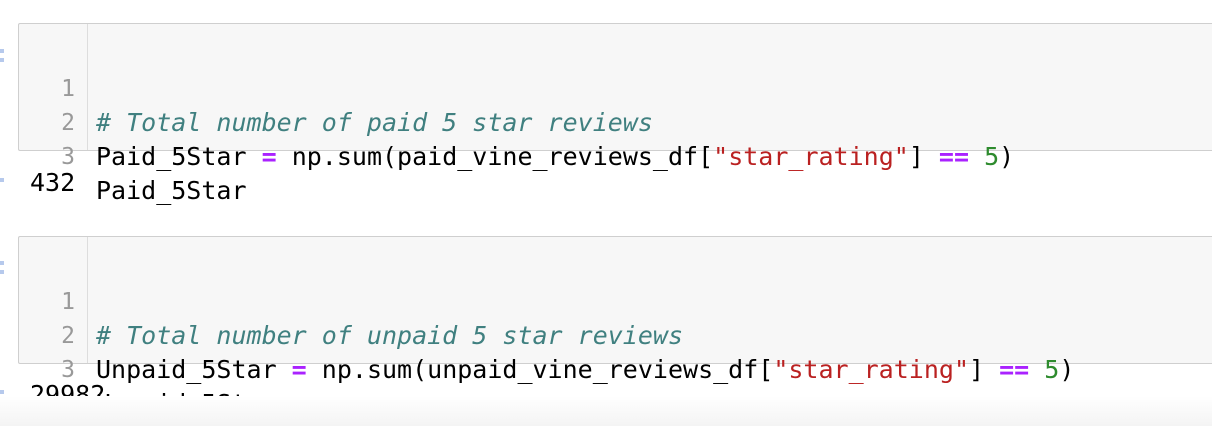 This screenshot has width=1212, height=426. Describe the element at coordinates (53, 182) in the screenshot. I see `cell-output: 432` at that location.